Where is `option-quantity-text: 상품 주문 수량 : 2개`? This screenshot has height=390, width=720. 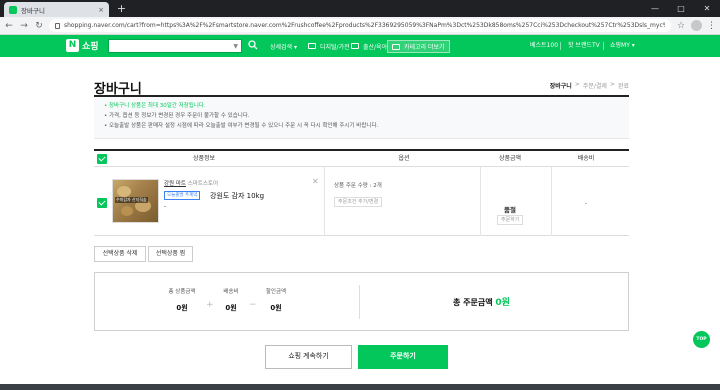
option-quantity-text: 상품 주문 수량 : 2개 is located at coordinates (358, 186).